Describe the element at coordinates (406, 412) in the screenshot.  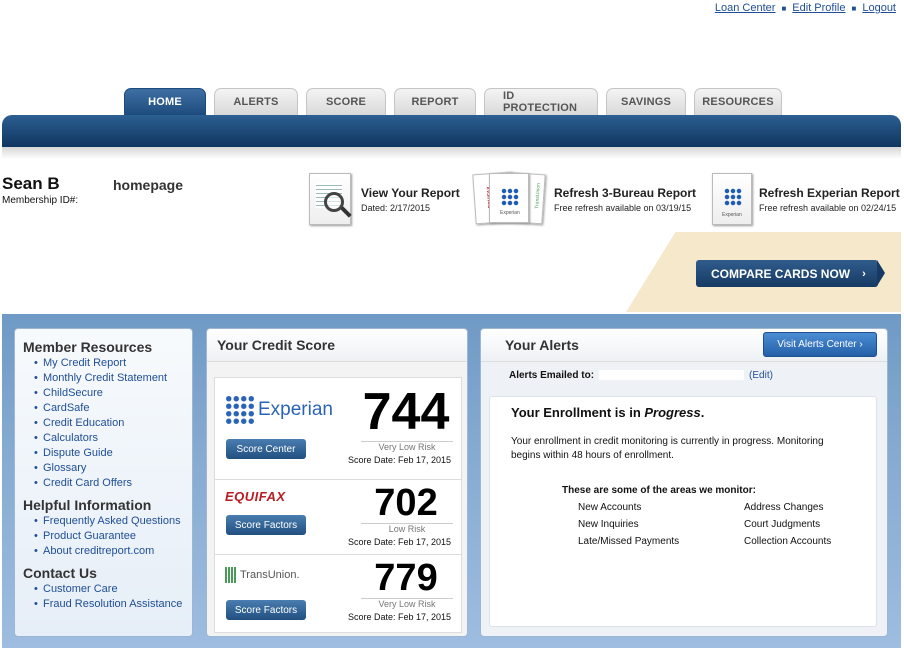
I see `experian-score: 744` at that location.